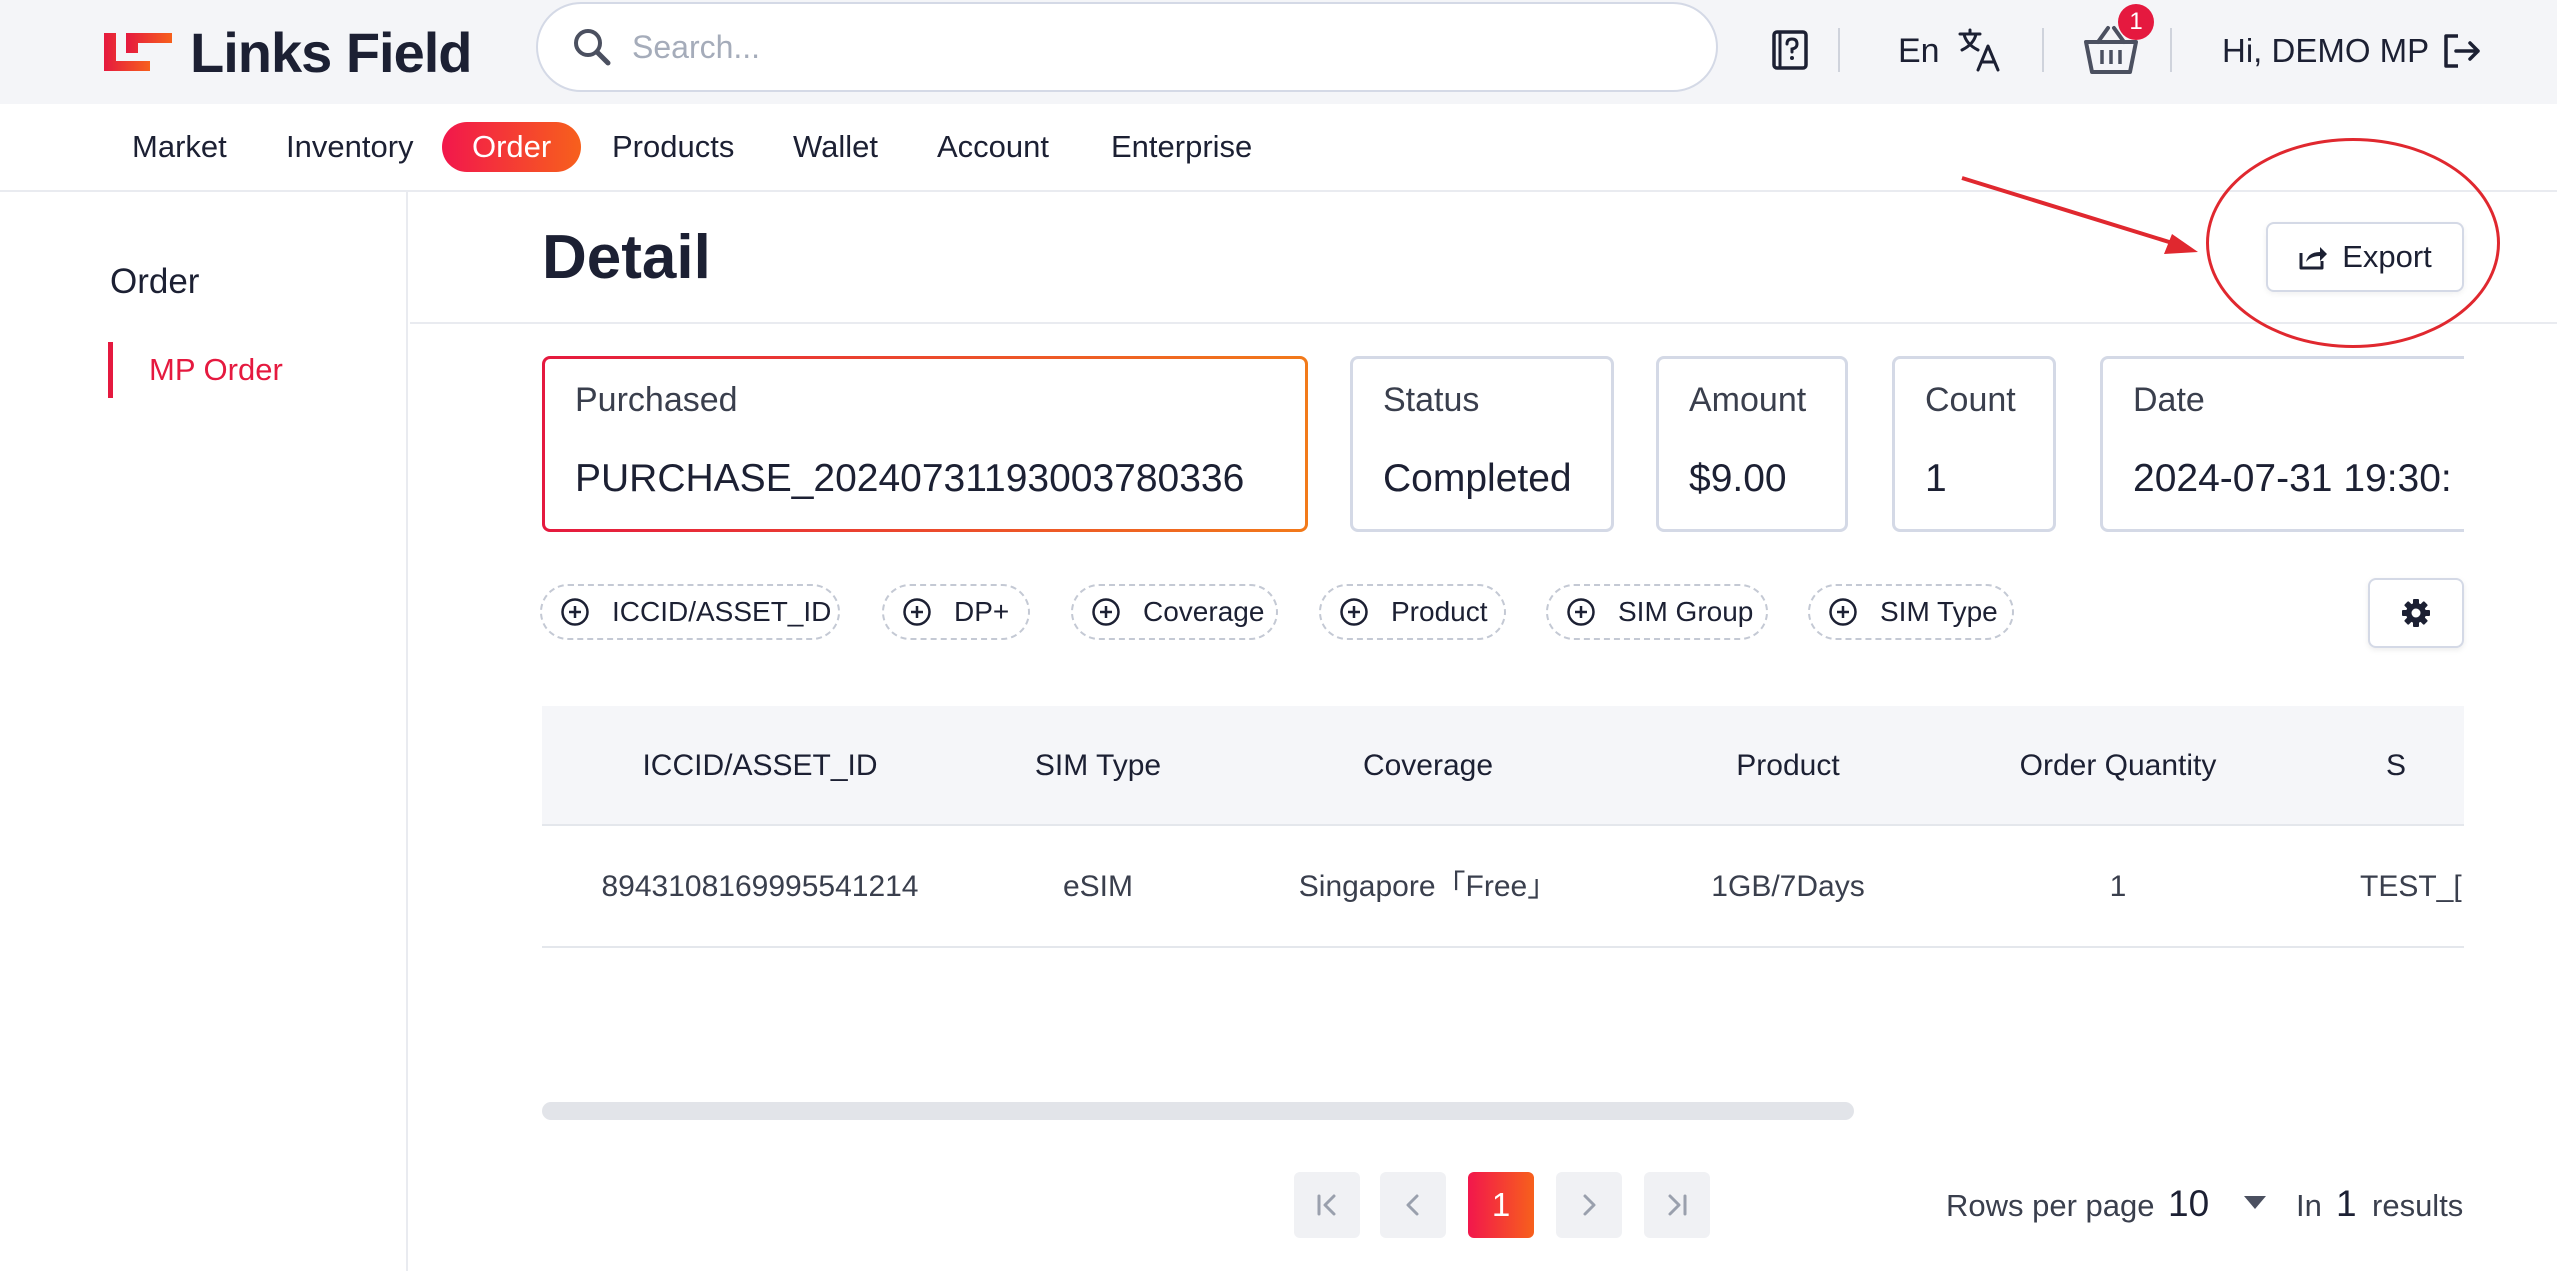  Describe the element at coordinates (138, 52) in the screenshot. I see `logo-mark-icon` at that location.